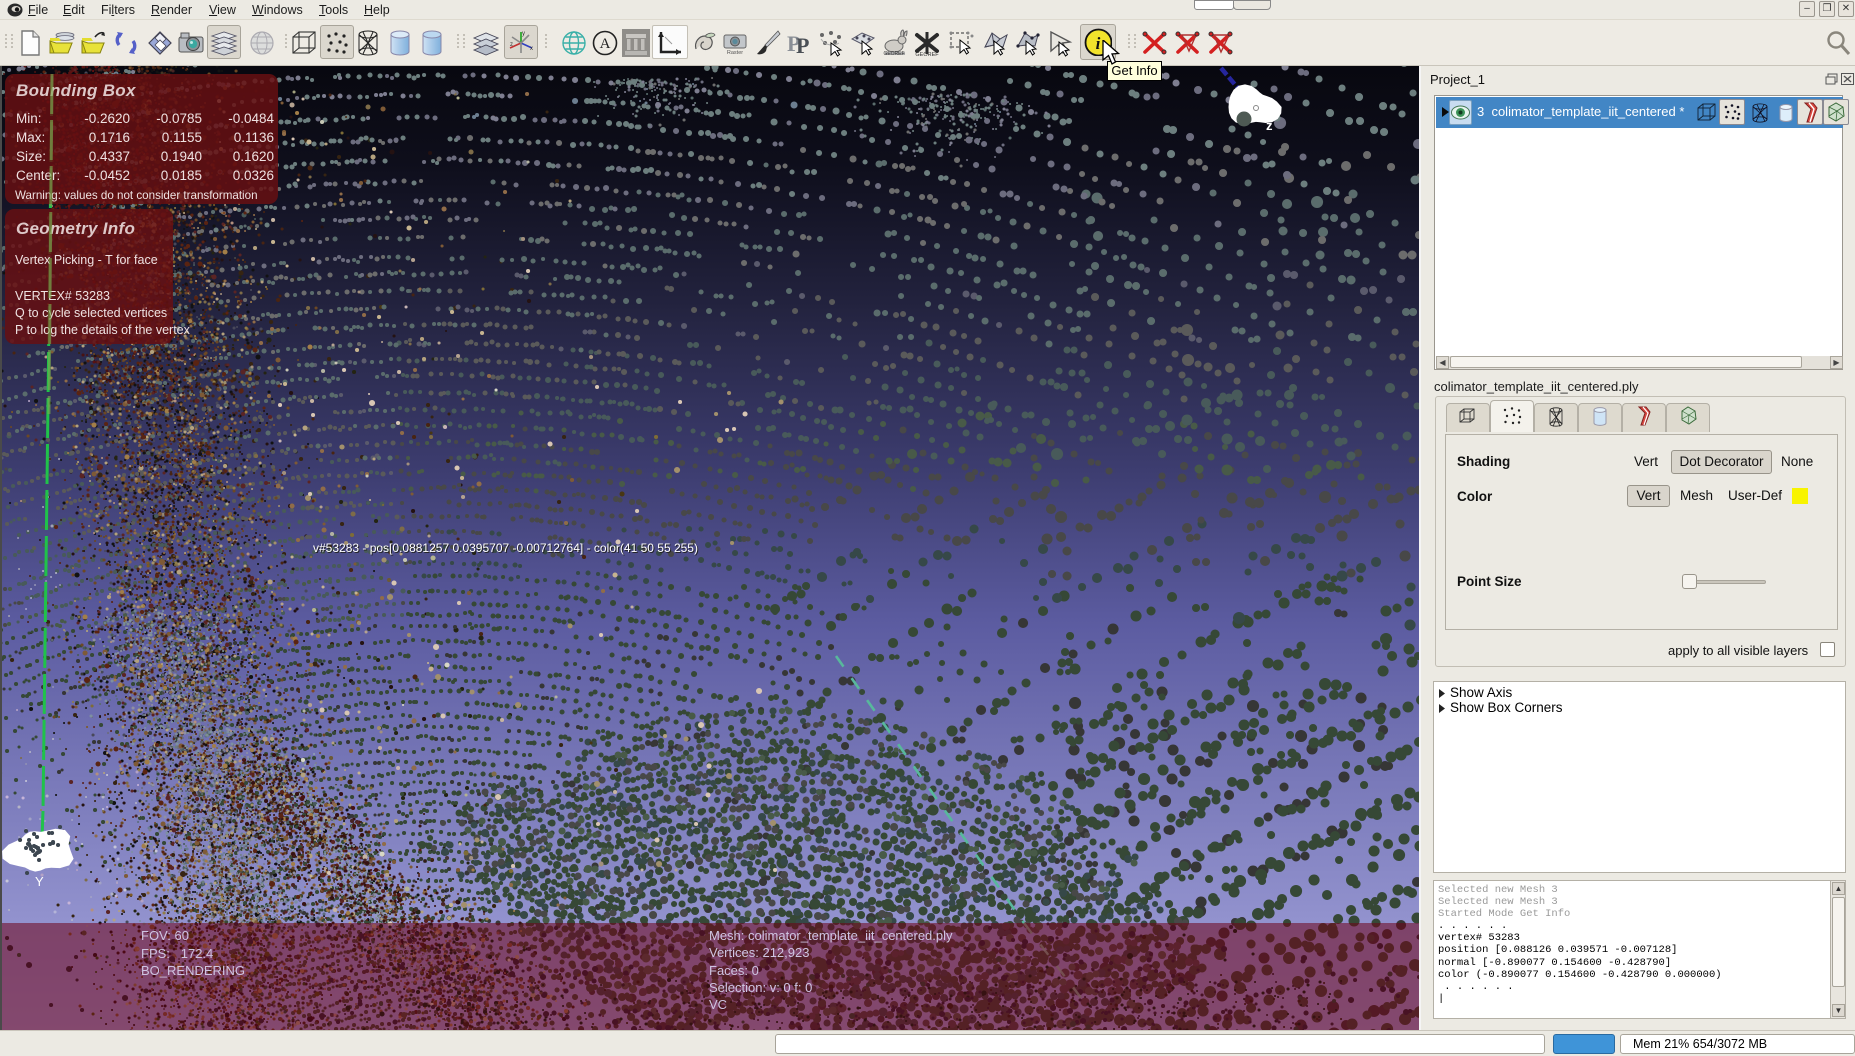 This screenshot has height=1056, width=1855. What do you see at coordinates (735, 53) in the screenshot?
I see `svg-text: Raster` at bounding box center [735, 53].